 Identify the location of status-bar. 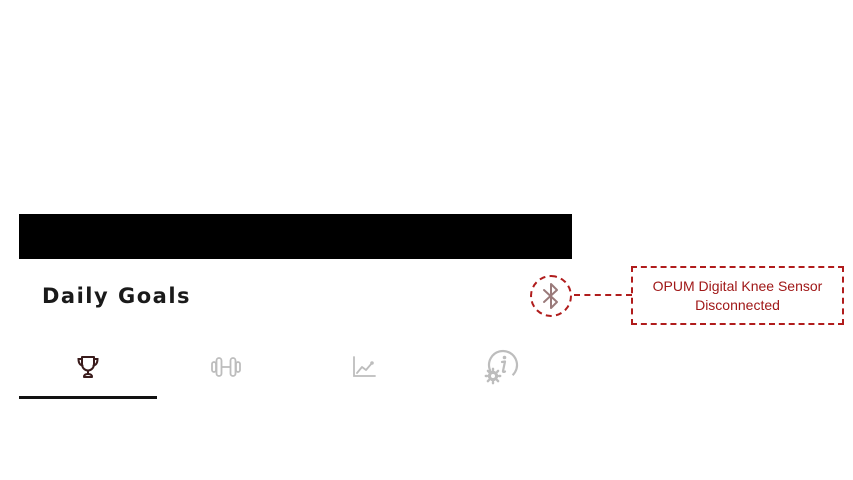
(295, 236).